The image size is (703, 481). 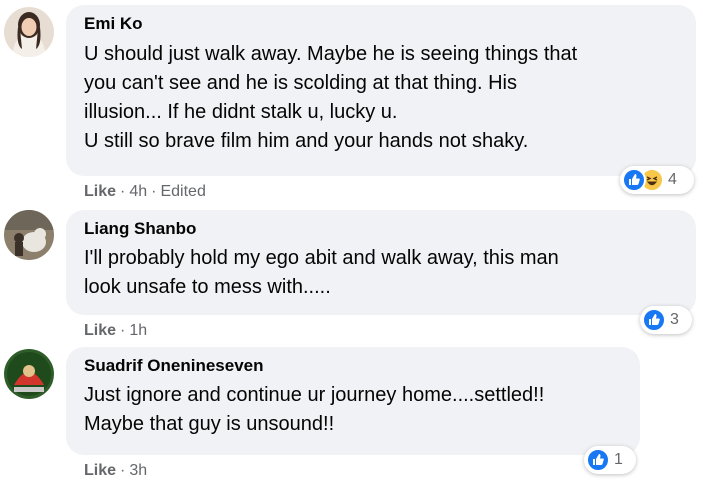 I want to click on reaction-count: 4, so click(x=672, y=179).